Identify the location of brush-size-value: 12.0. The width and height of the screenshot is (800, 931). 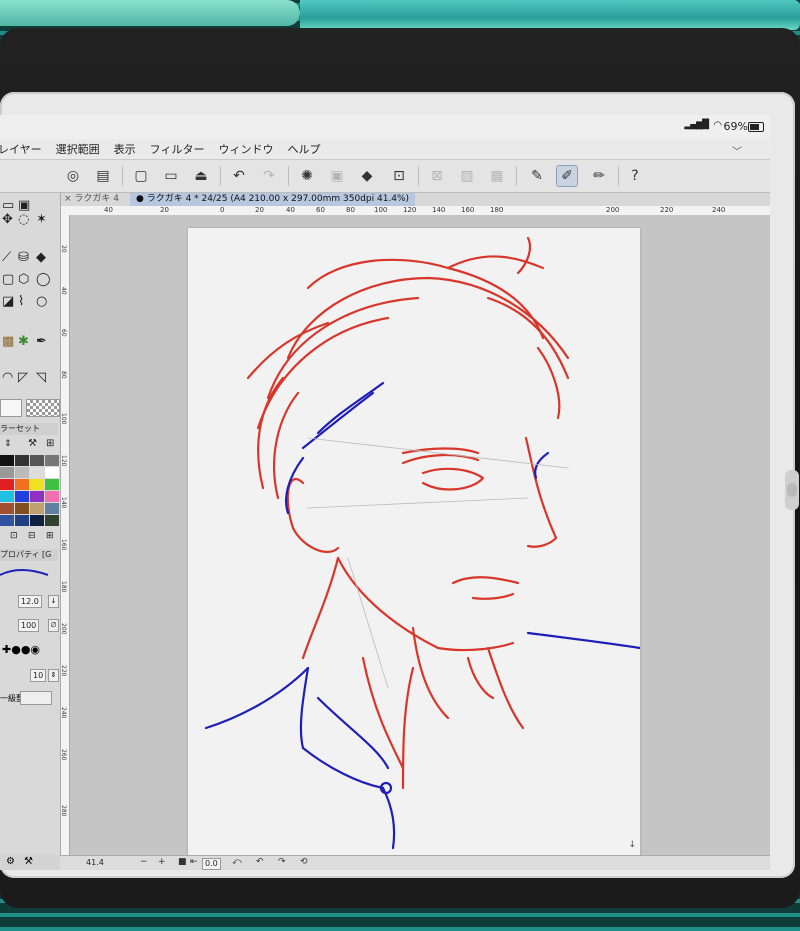
(30, 601).